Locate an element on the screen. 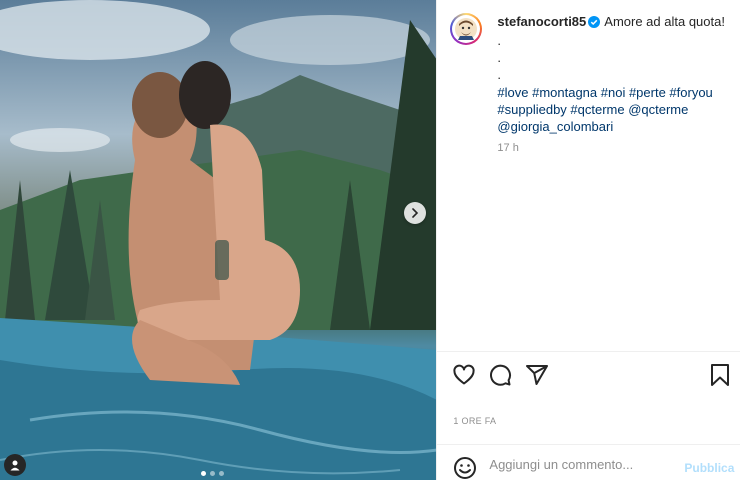 The height and width of the screenshot is (481, 740). chevron-right-icon is located at coordinates (415, 213).